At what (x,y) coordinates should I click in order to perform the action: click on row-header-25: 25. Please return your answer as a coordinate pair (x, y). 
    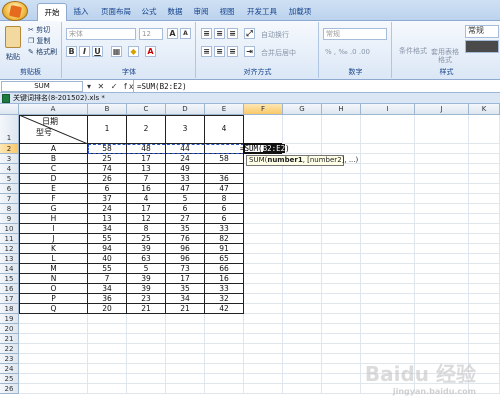
    Looking at the image, I should click on (9, 379).